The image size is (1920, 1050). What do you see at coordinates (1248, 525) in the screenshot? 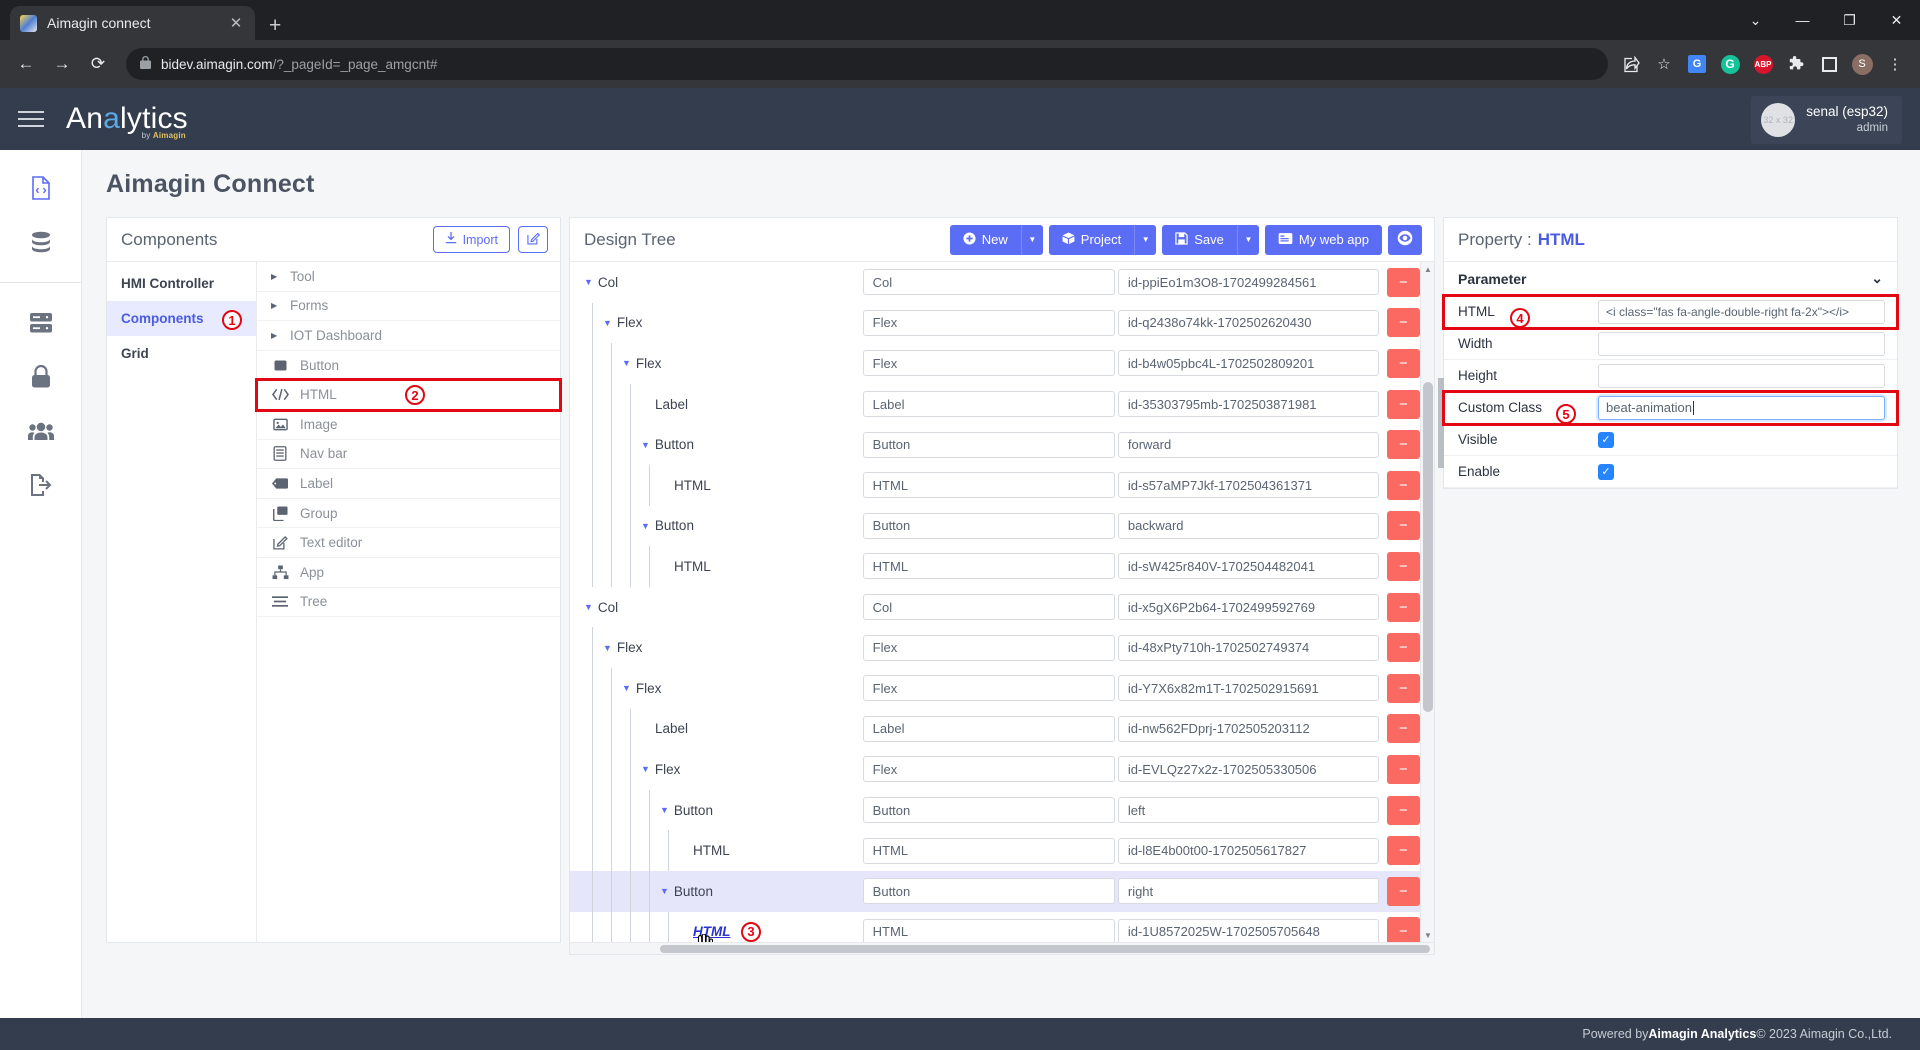
I see `tree-id-input: backward` at bounding box center [1248, 525].